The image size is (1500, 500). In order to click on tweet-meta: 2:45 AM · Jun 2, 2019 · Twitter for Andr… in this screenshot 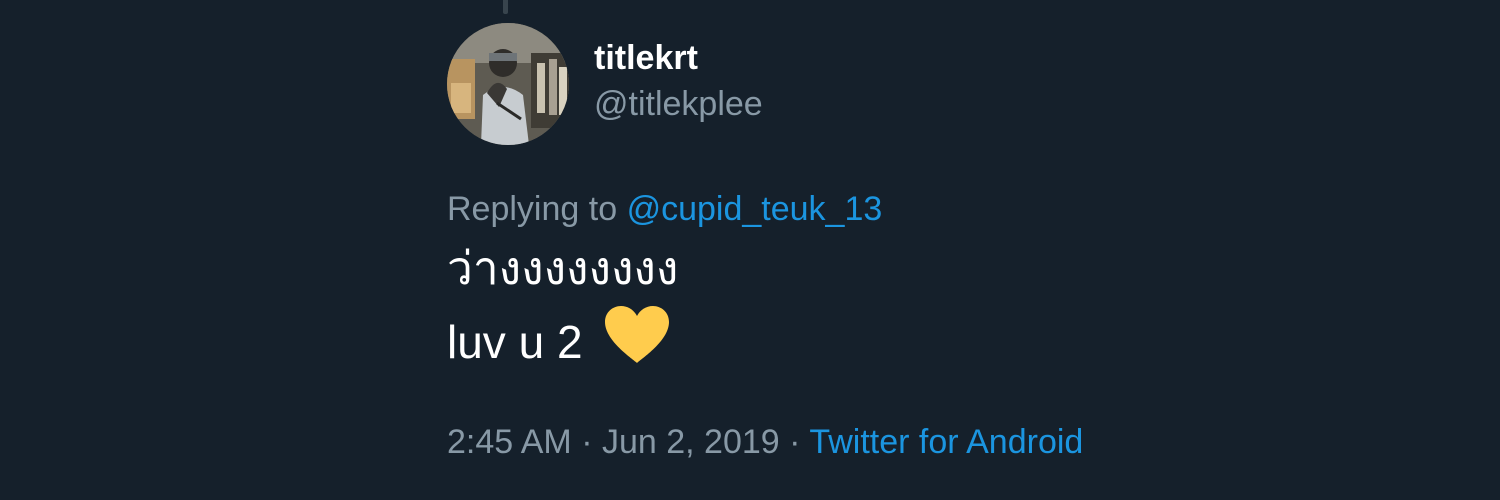, I will do `click(937, 442)`.